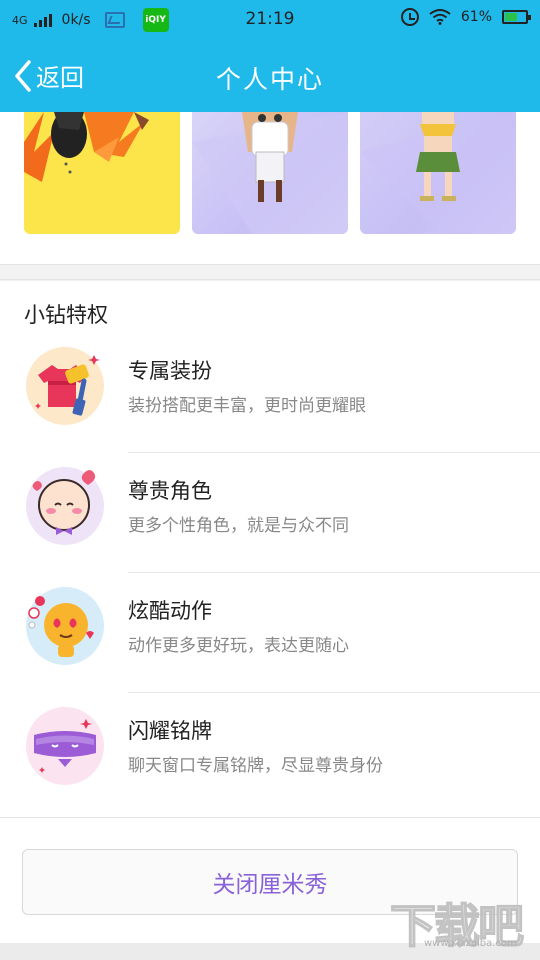 The height and width of the screenshot is (960, 540). What do you see at coordinates (170, 371) in the screenshot?
I see `privilege-title: 专属装扮` at bounding box center [170, 371].